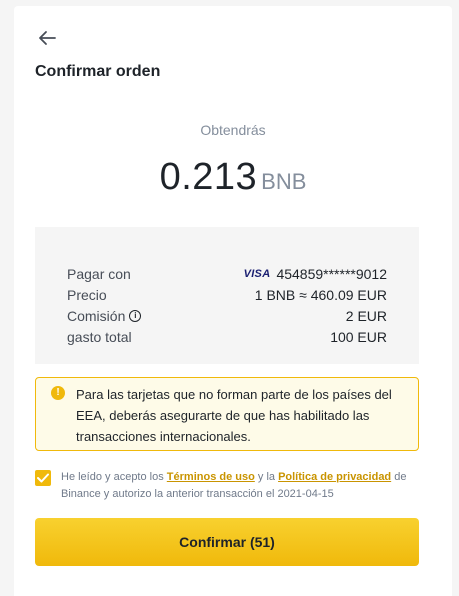 This screenshot has height=596, width=459. I want to click on confirm-button: Confirmar (51), so click(227, 542).